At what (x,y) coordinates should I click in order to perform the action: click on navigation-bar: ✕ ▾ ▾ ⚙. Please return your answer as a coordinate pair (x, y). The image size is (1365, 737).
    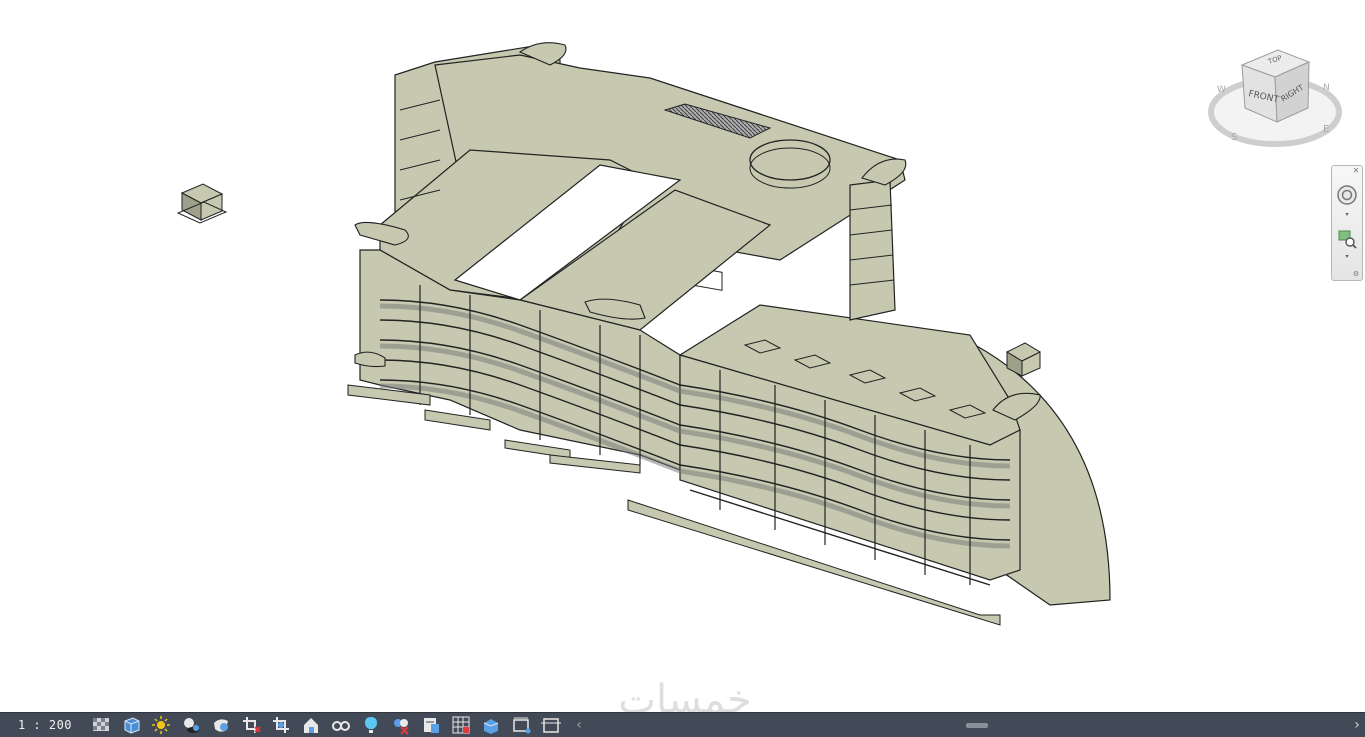
    Looking at the image, I should click on (1347, 223).